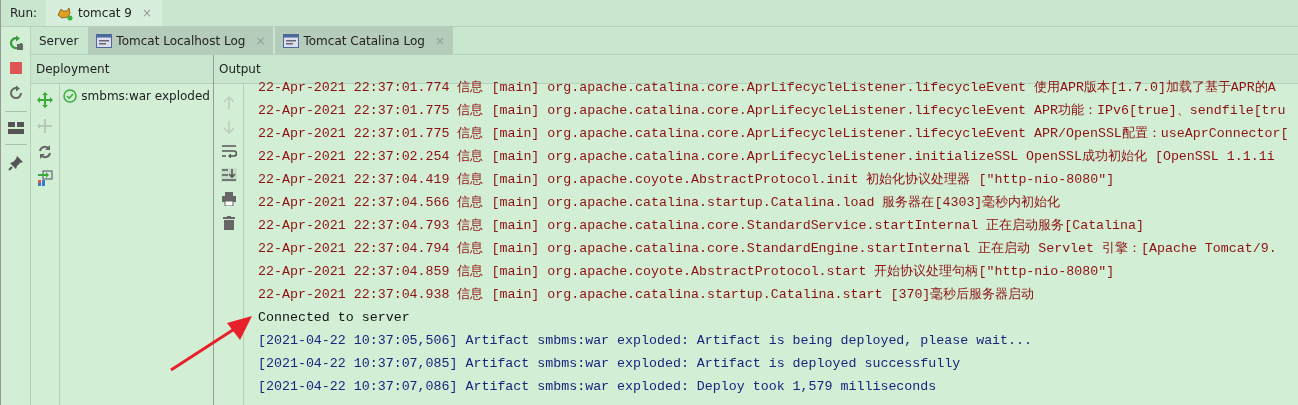 The image size is (1298, 405). I want to click on log-line: 22-Apr-2021 22:37:04.566 信息 [main] org.apache.catalina.startup.Catalina.load 服务器在[4303]毫秒内初始化, so click(660, 203).